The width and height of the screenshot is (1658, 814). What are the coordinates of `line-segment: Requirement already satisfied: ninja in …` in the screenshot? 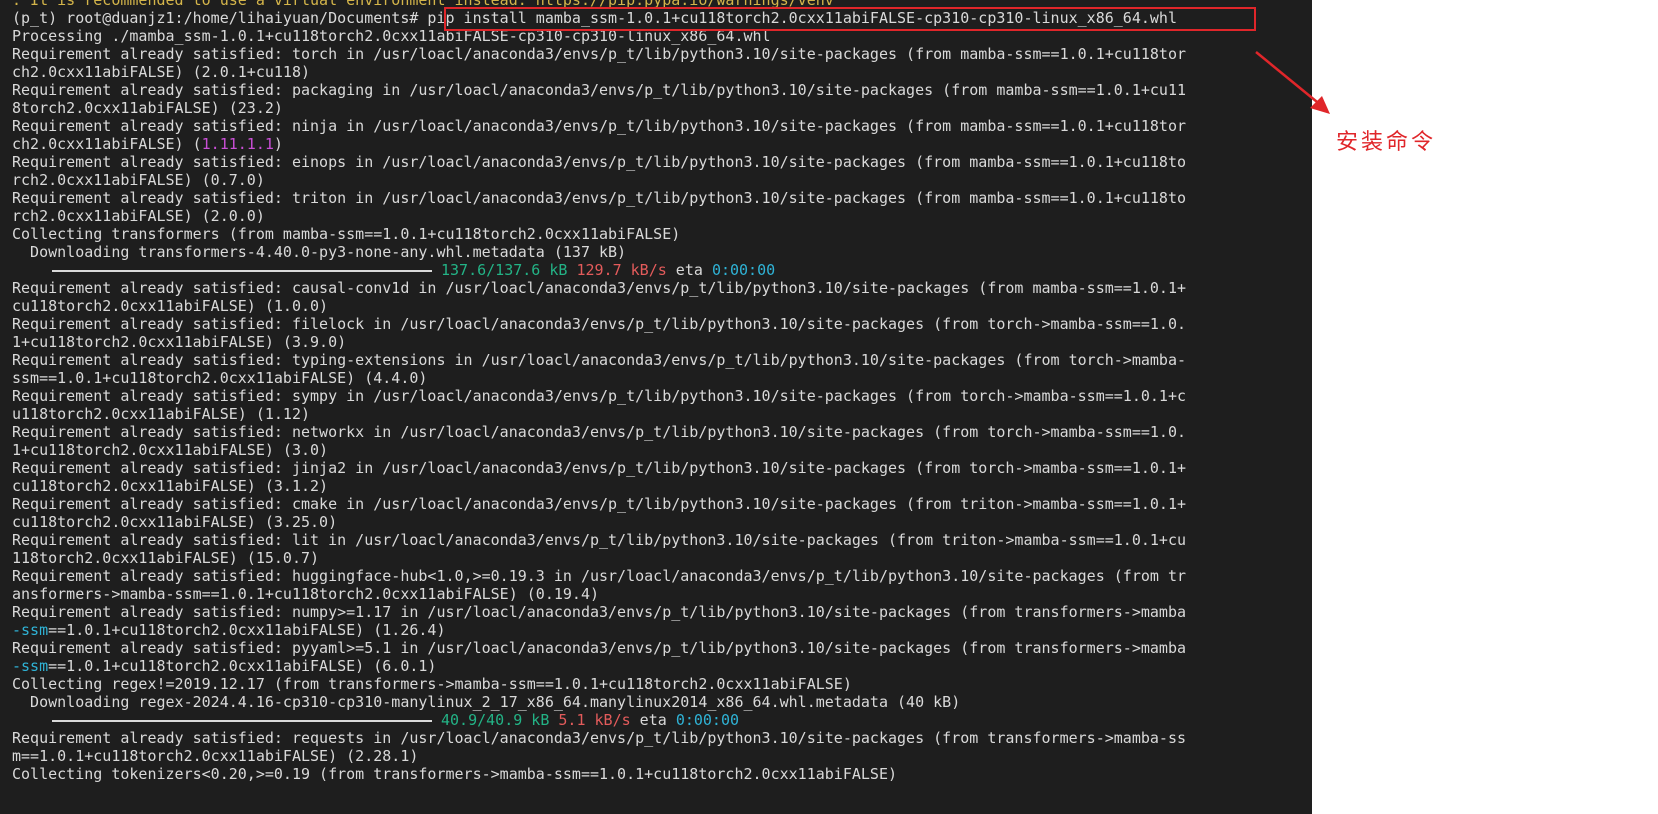 It's located at (599, 126).